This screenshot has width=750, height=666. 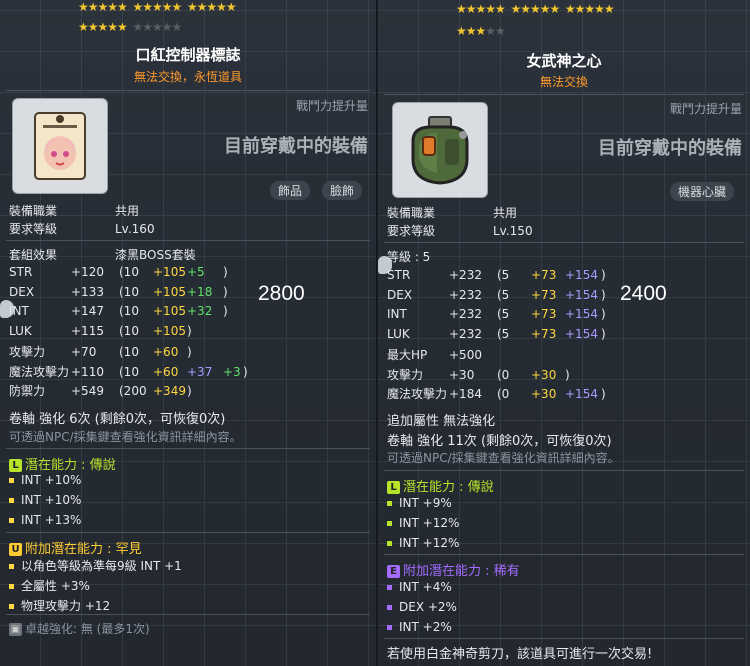 I want to click on stat-row-dex: DEX +232 (5 +73 +154), so click(x=496, y=295).